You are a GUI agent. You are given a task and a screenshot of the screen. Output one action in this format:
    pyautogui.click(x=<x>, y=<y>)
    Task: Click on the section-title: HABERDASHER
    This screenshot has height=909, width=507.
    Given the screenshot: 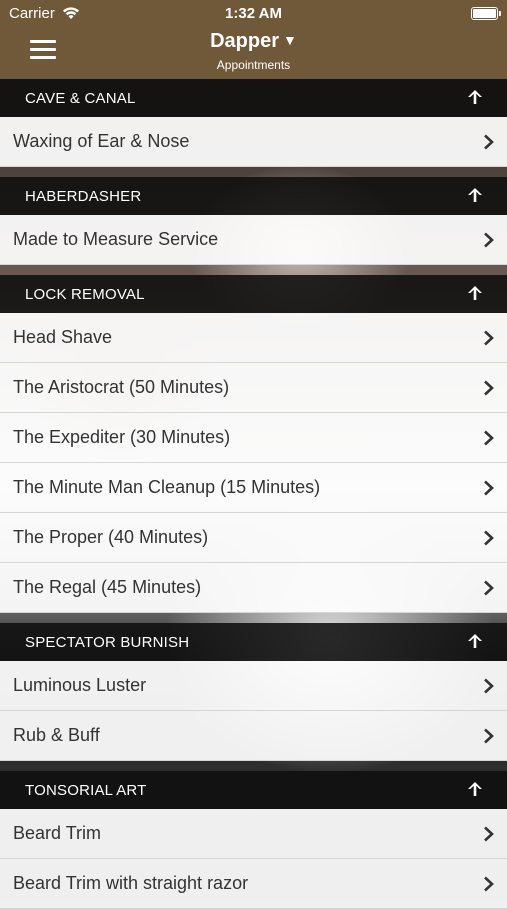 What is the action you would take?
    pyautogui.click(x=83, y=196)
    